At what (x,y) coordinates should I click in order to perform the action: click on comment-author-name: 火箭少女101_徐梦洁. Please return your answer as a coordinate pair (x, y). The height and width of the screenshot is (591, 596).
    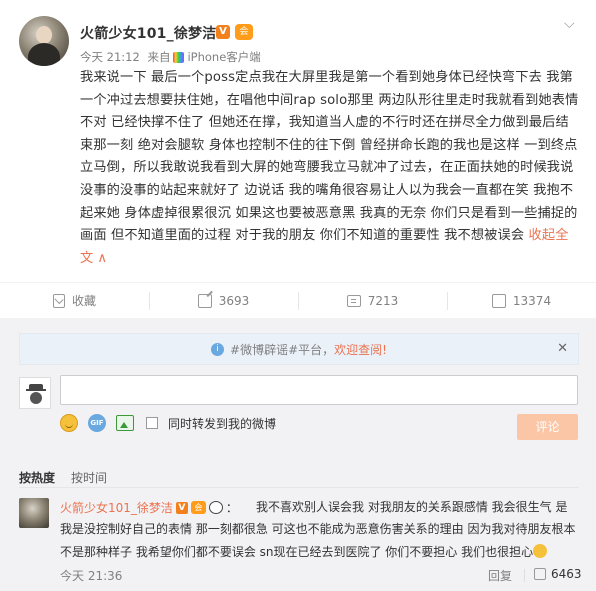
    Looking at the image, I should click on (116, 507).